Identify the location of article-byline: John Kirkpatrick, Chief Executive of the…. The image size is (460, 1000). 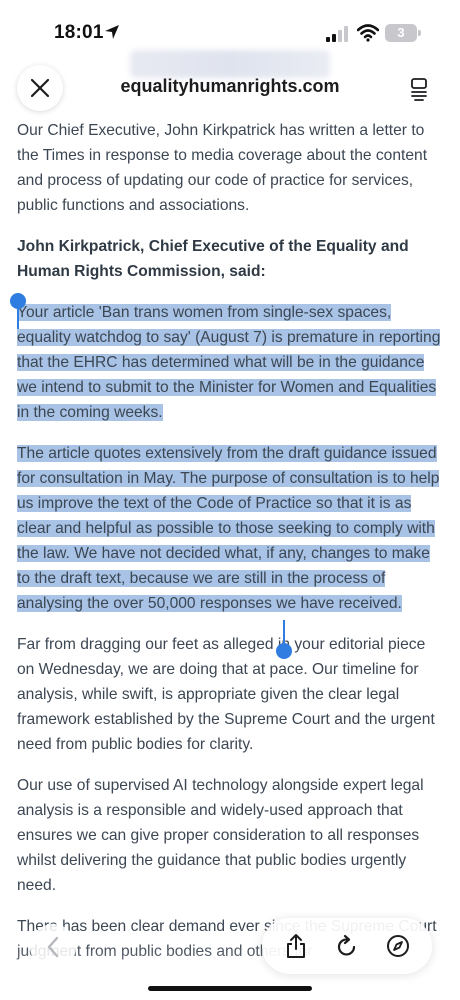
(213, 259).